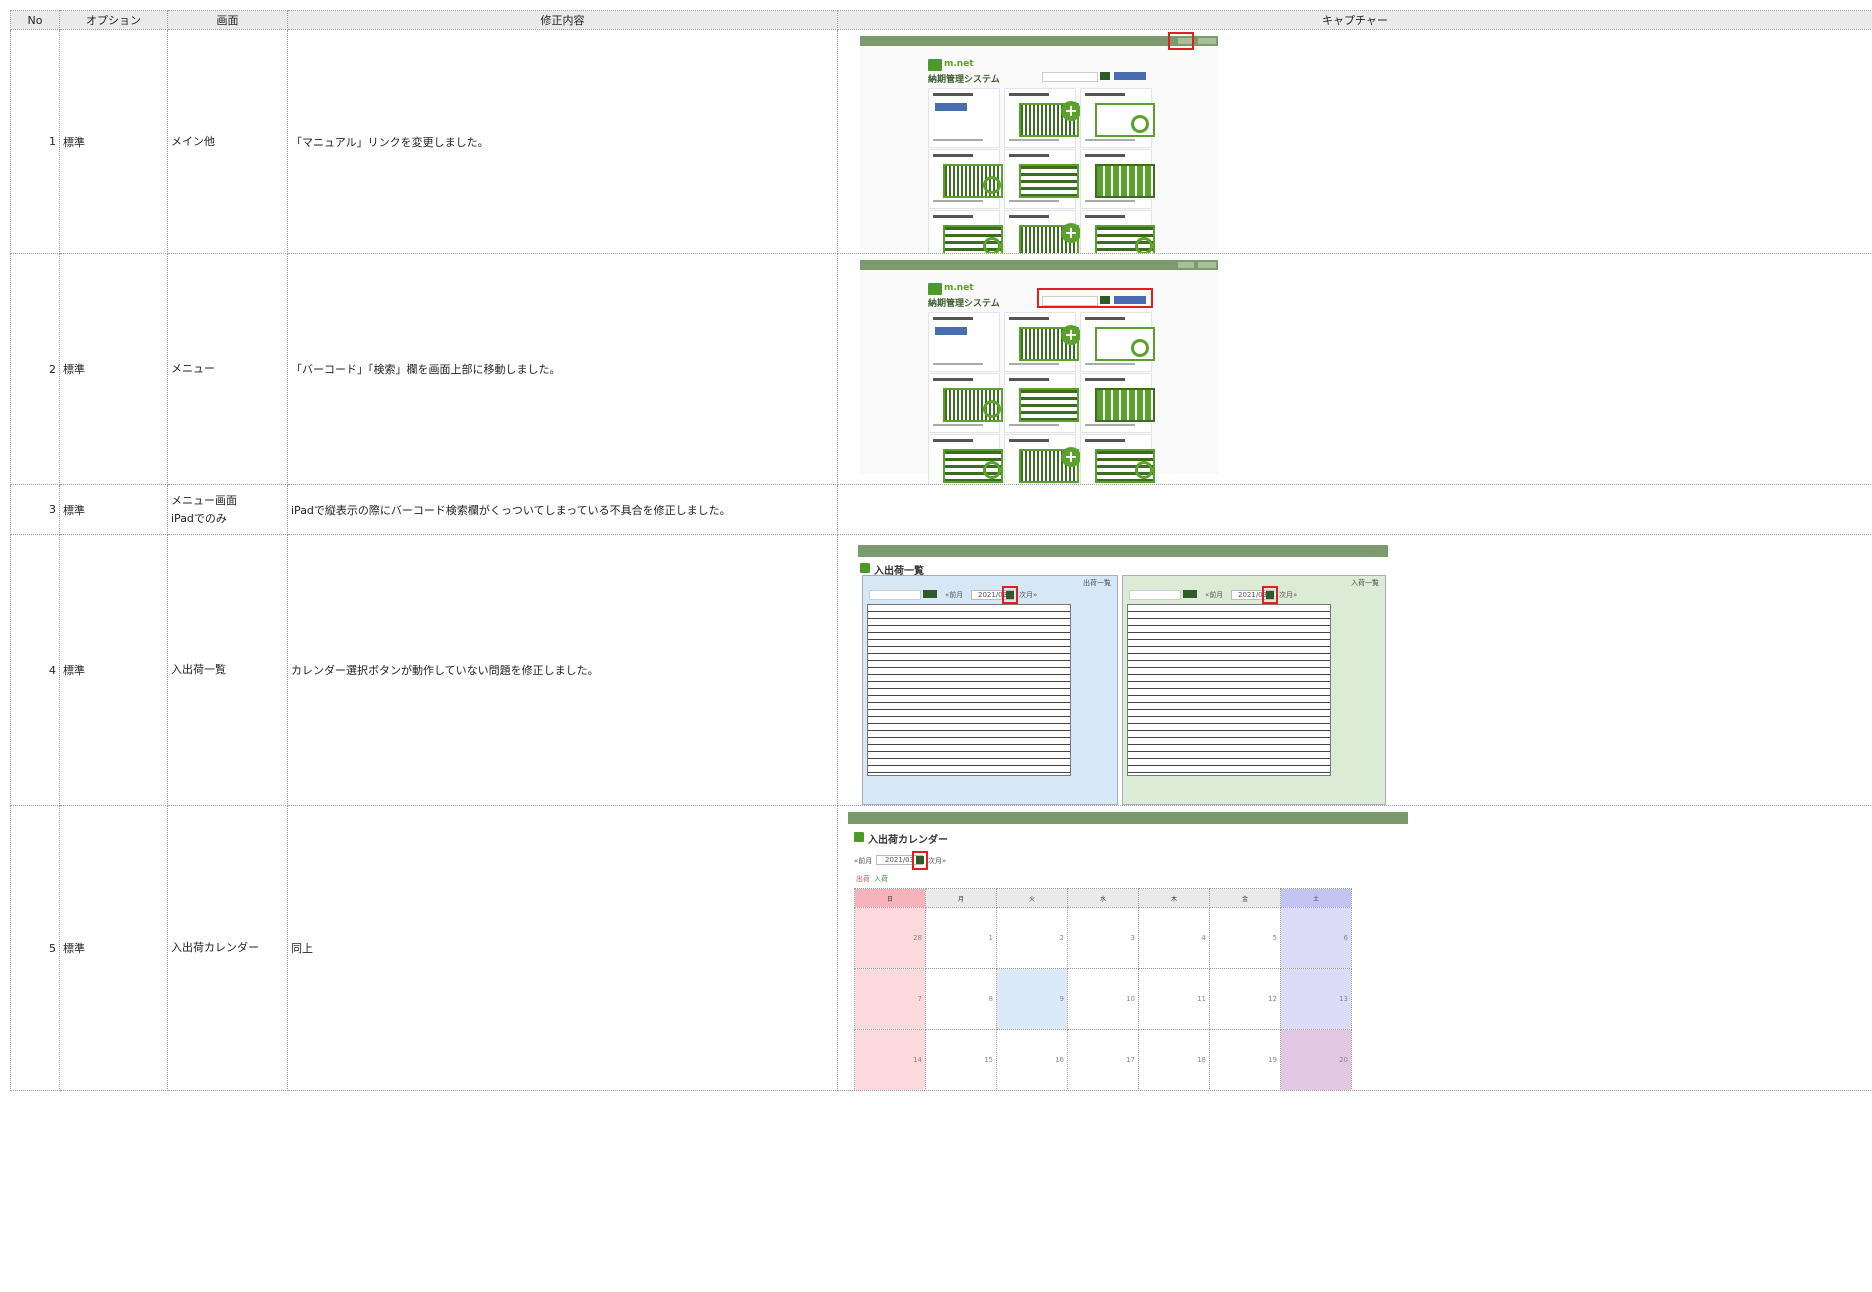 This screenshot has width=1872, height=1292. What do you see at coordinates (1103, 999) in the screenshot?
I see `calendar-day: 10` at bounding box center [1103, 999].